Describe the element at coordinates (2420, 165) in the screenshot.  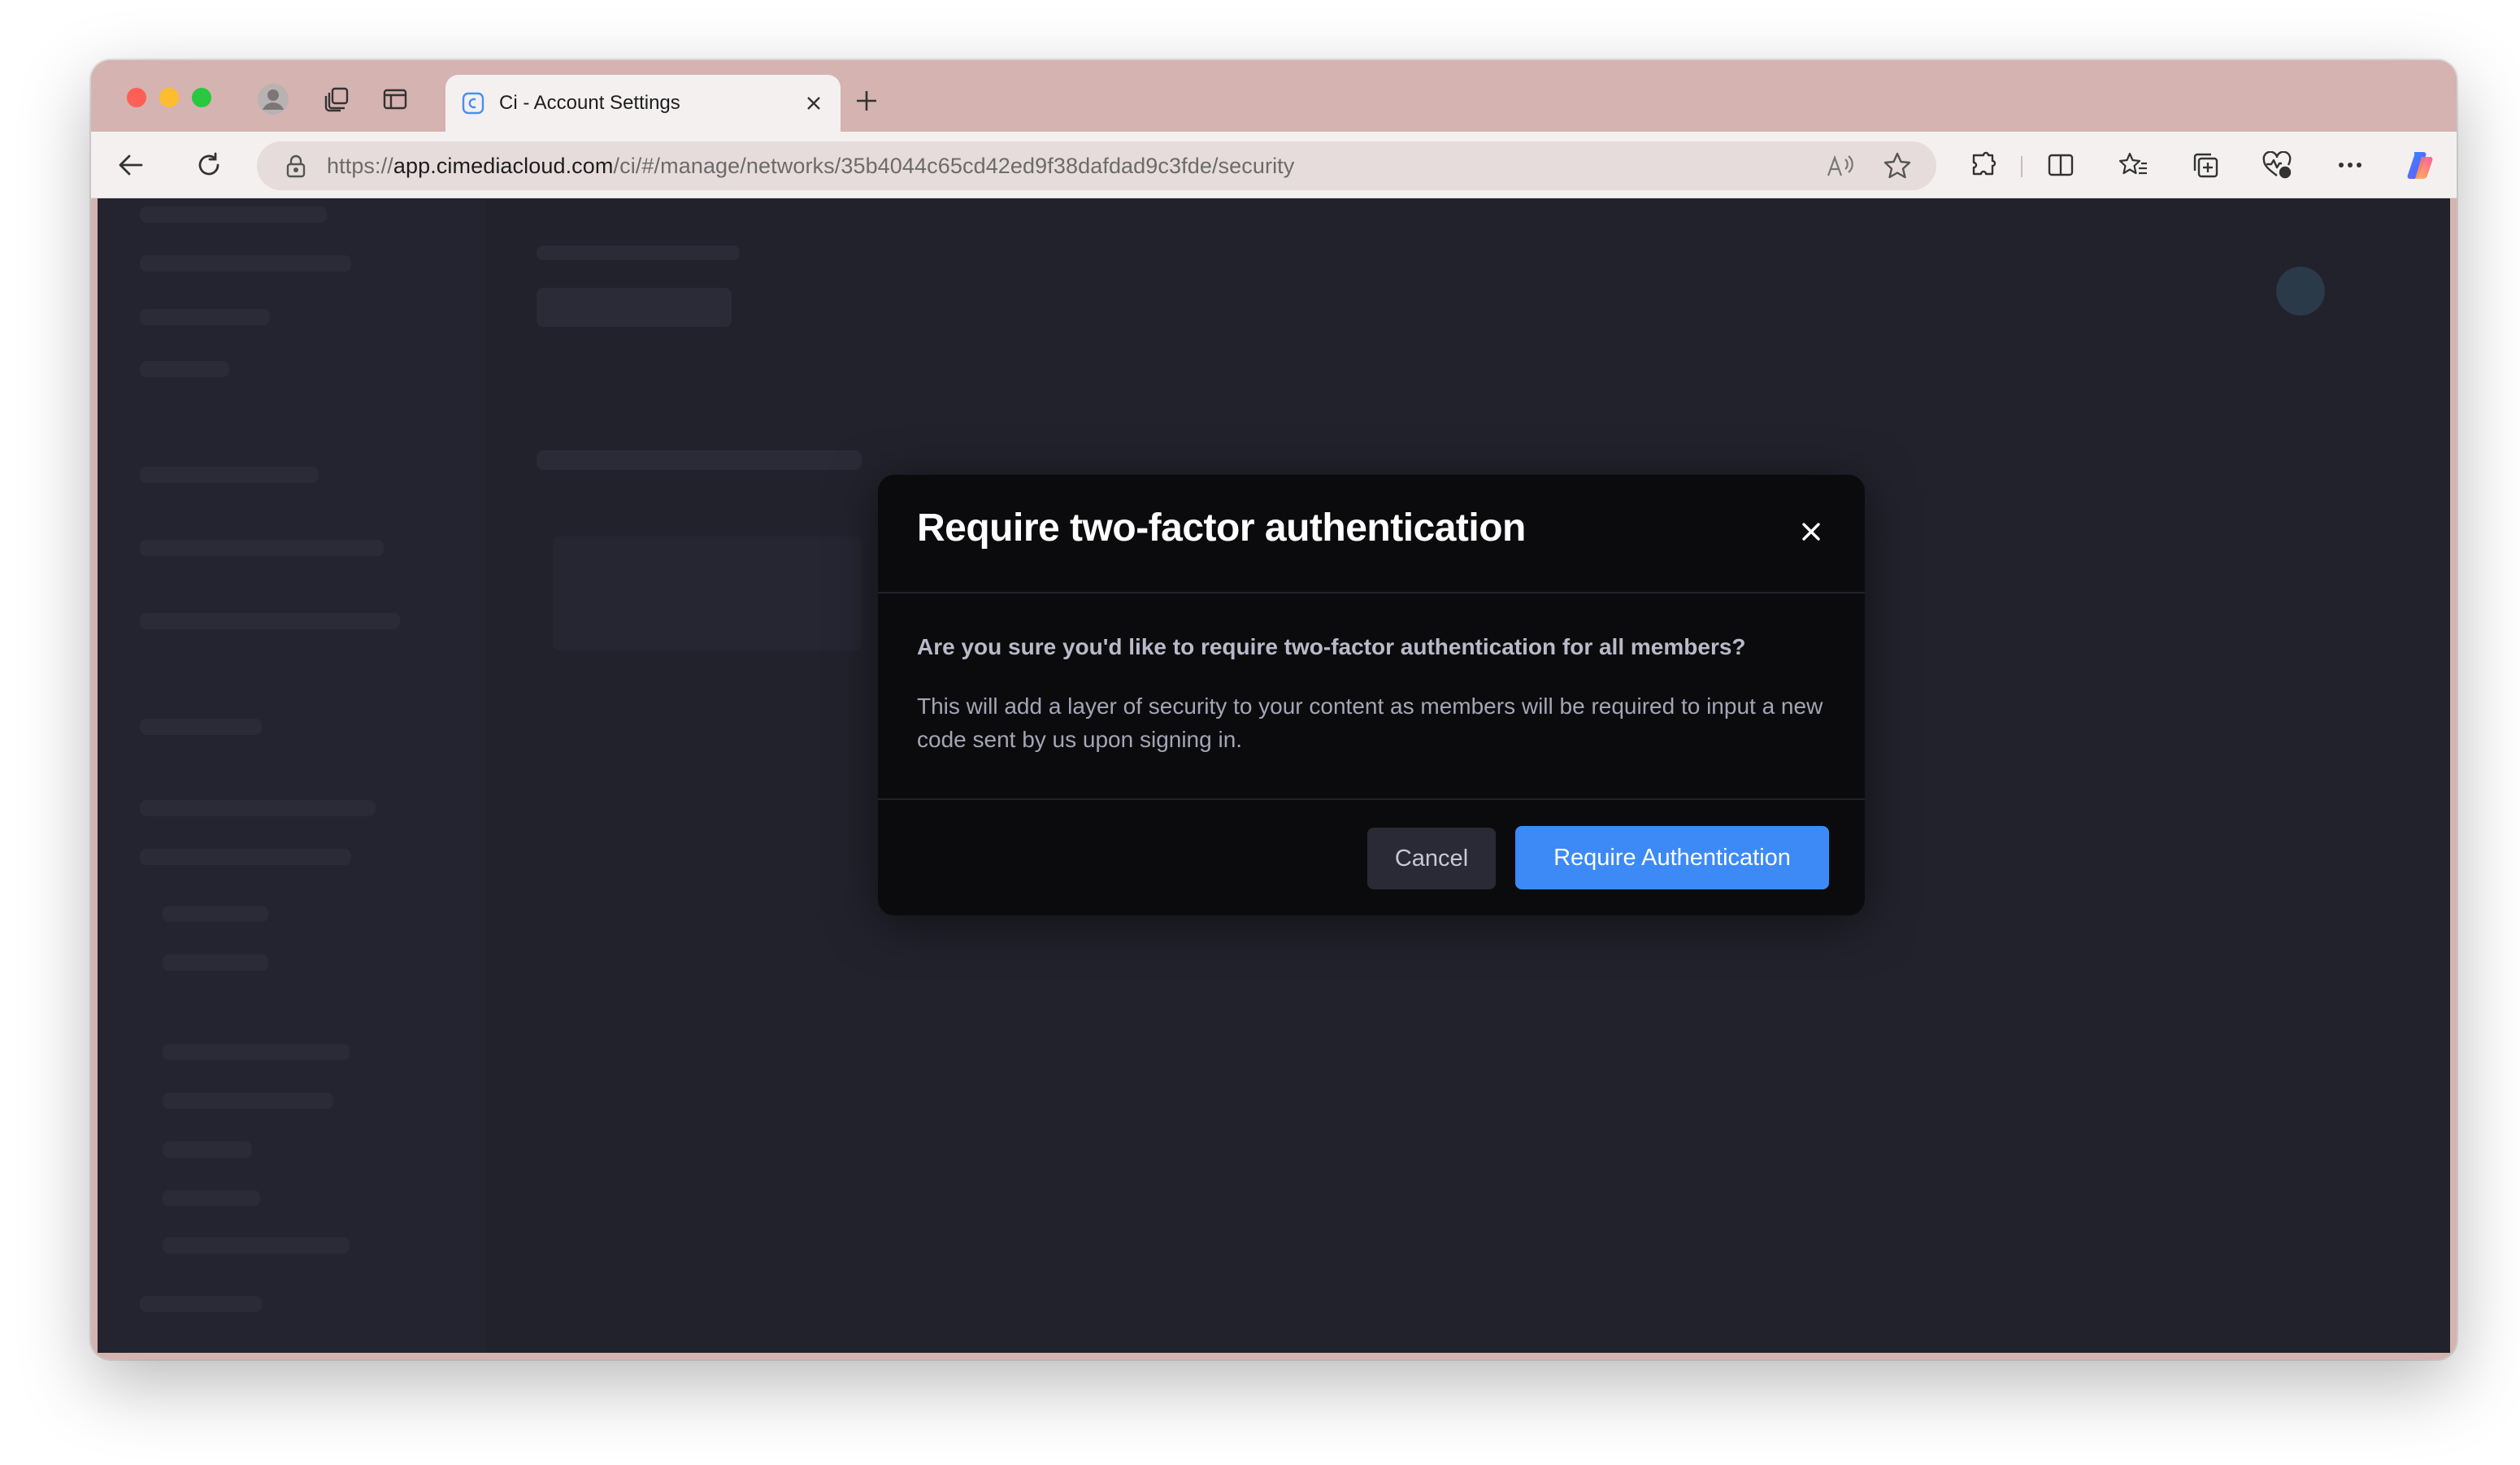
I see `copilot-icon` at that location.